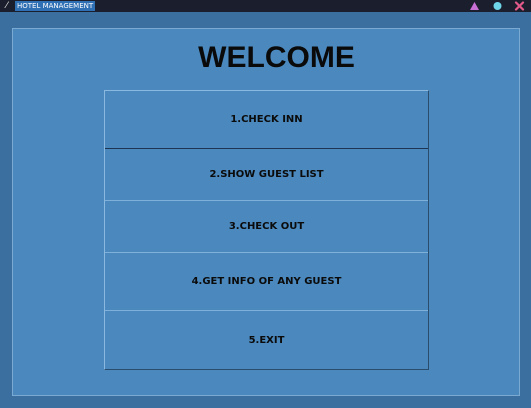 The image size is (531, 408). Describe the element at coordinates (55, 6) in the screenshot. I see `window-title: HOTEL MANAGEMENT` at that location.